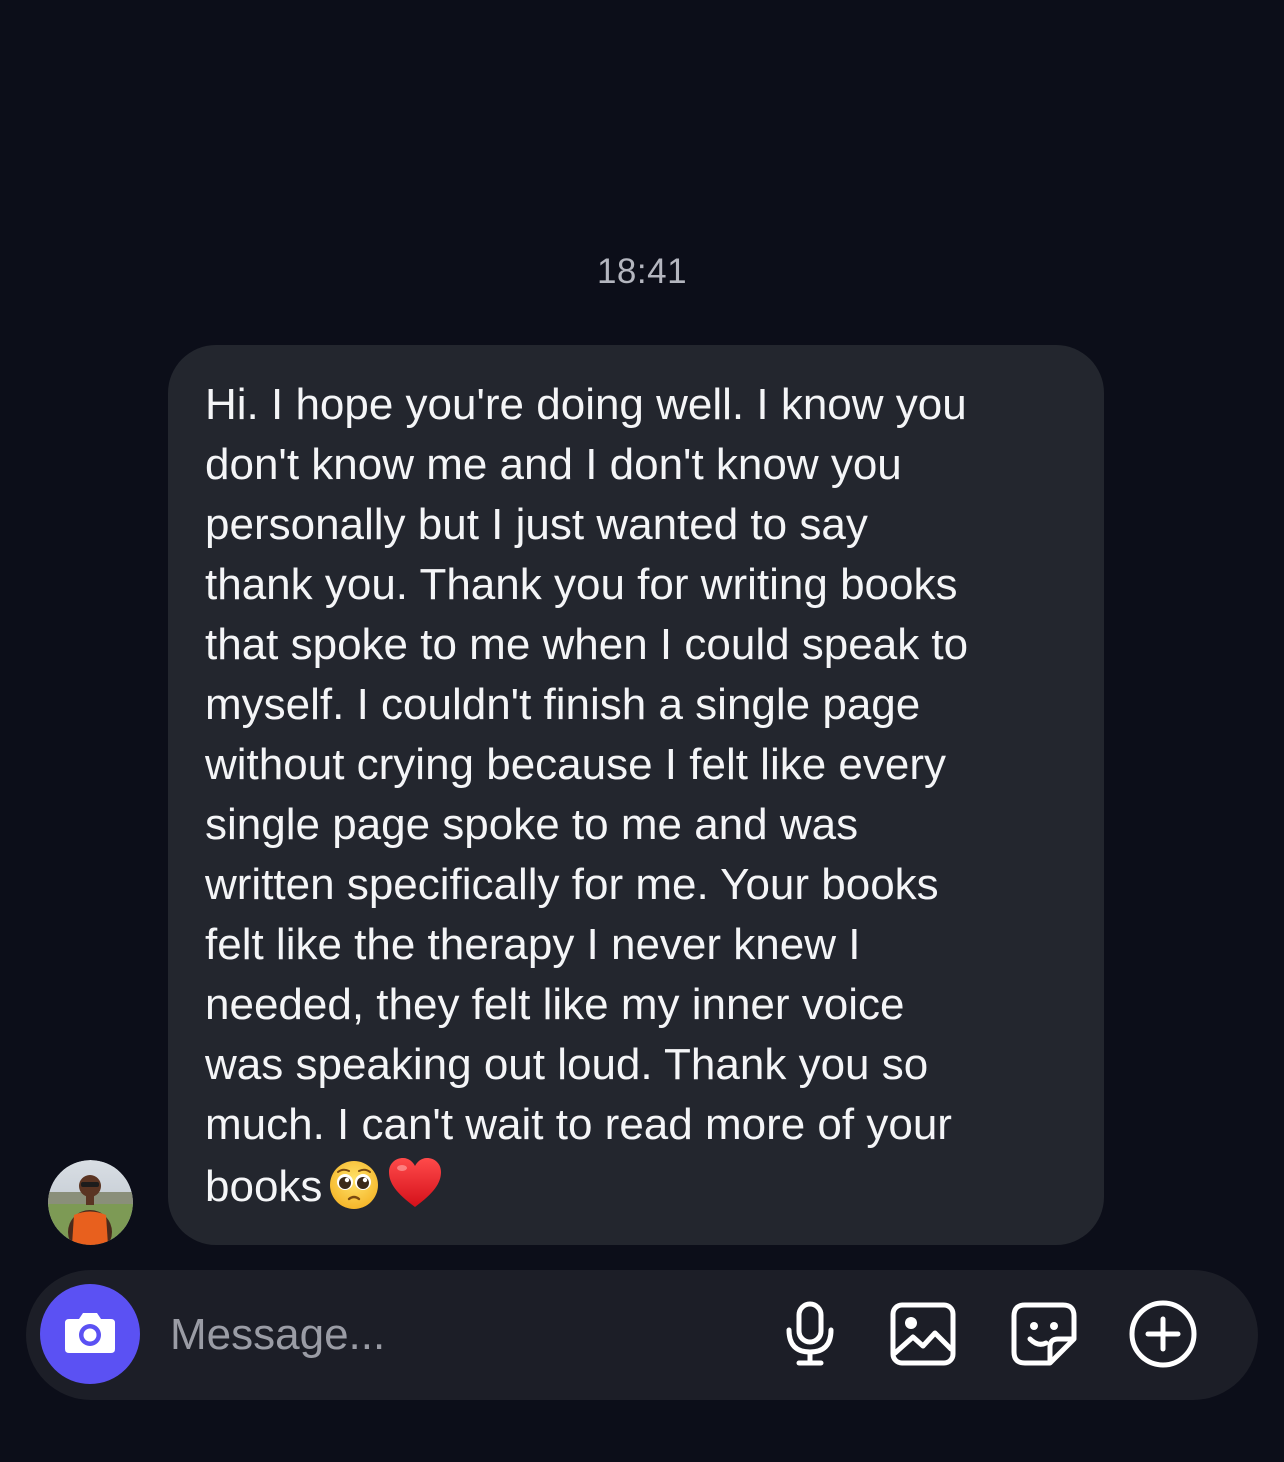 The image size is (1284, 1462). Describe the element at coordinates (572, 884) in the screenshot. I see `message-line: written specifically for me. Your books` at that location.